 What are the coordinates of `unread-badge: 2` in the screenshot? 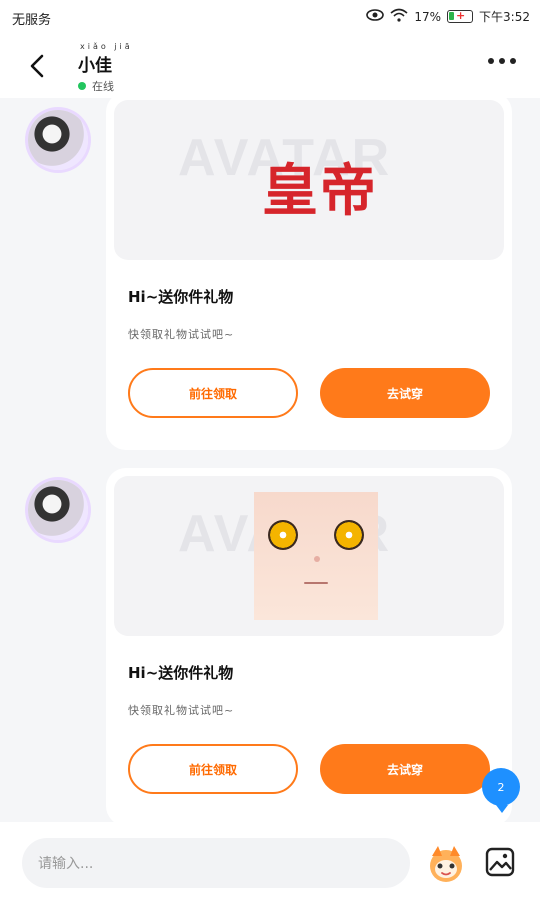 It's located at (501, 790).